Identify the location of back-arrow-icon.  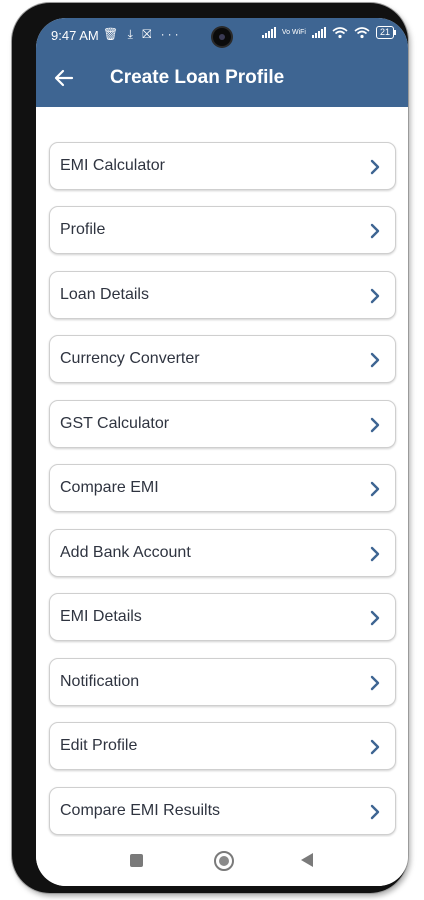
(64, 78).